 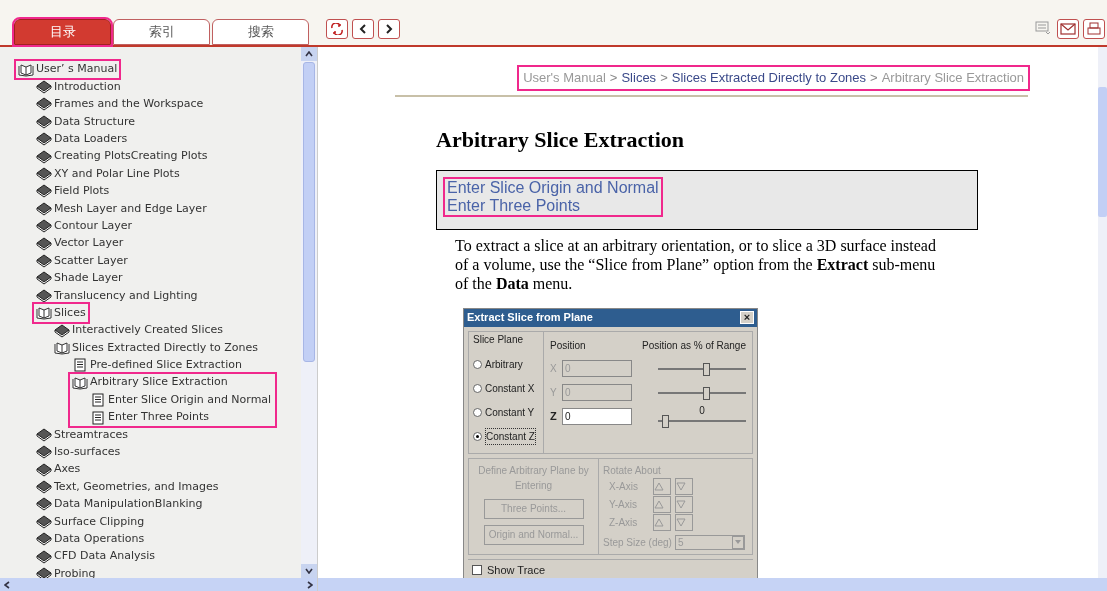 What do you see at coordinates (119, 504) in the screenshot?
I see `tree-item: Data ManipulationBlanking` at bounding box center [119, 504].